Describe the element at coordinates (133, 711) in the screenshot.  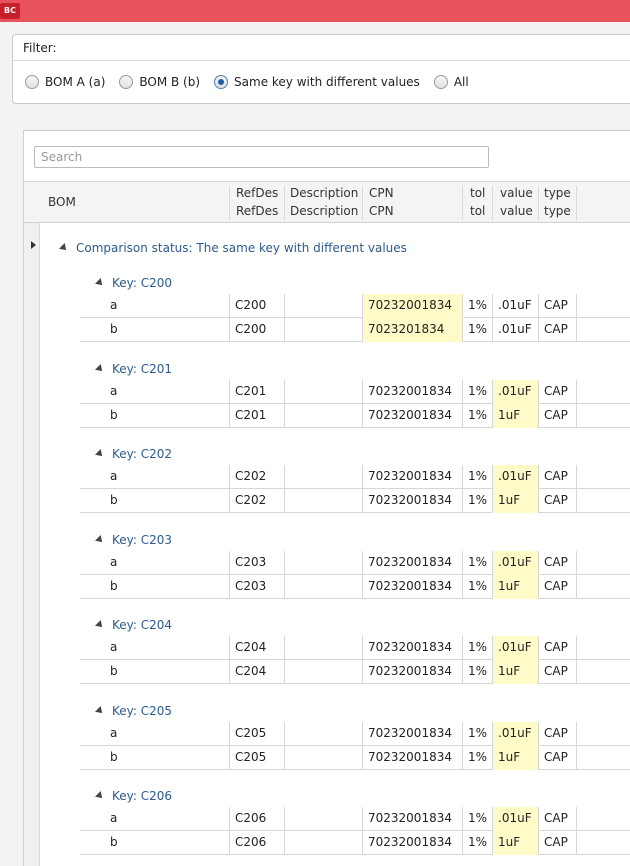
I see `key-group-header: Key: C205` at that location.